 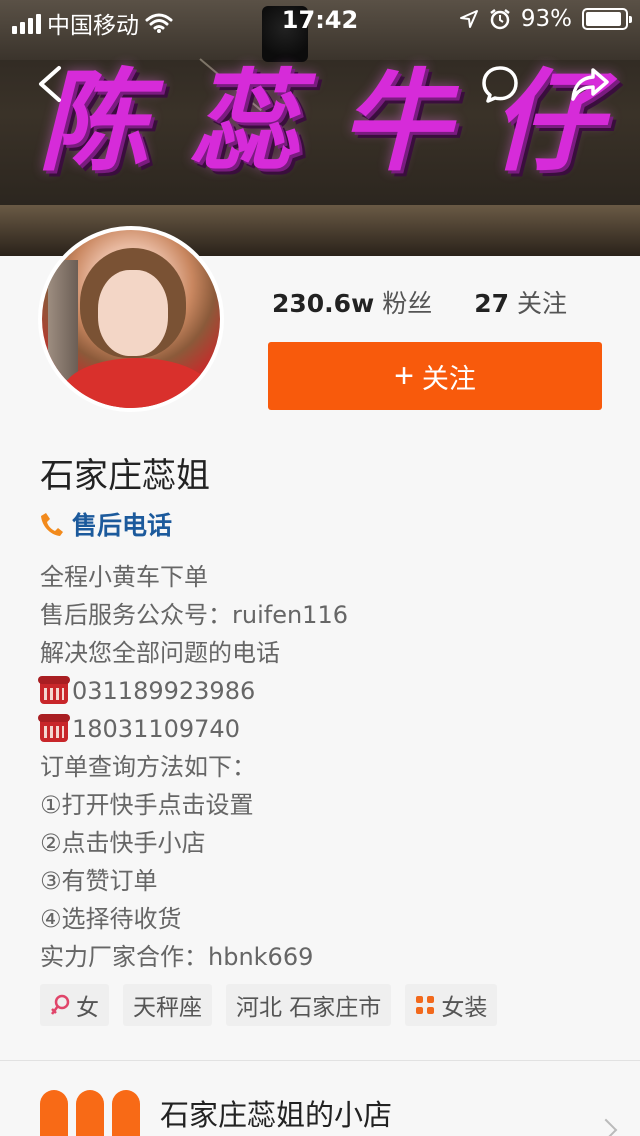 What do you see at coordinates (133, 313) in the screenshot?
I see `avatar-face` at bounding box center [133, 313].